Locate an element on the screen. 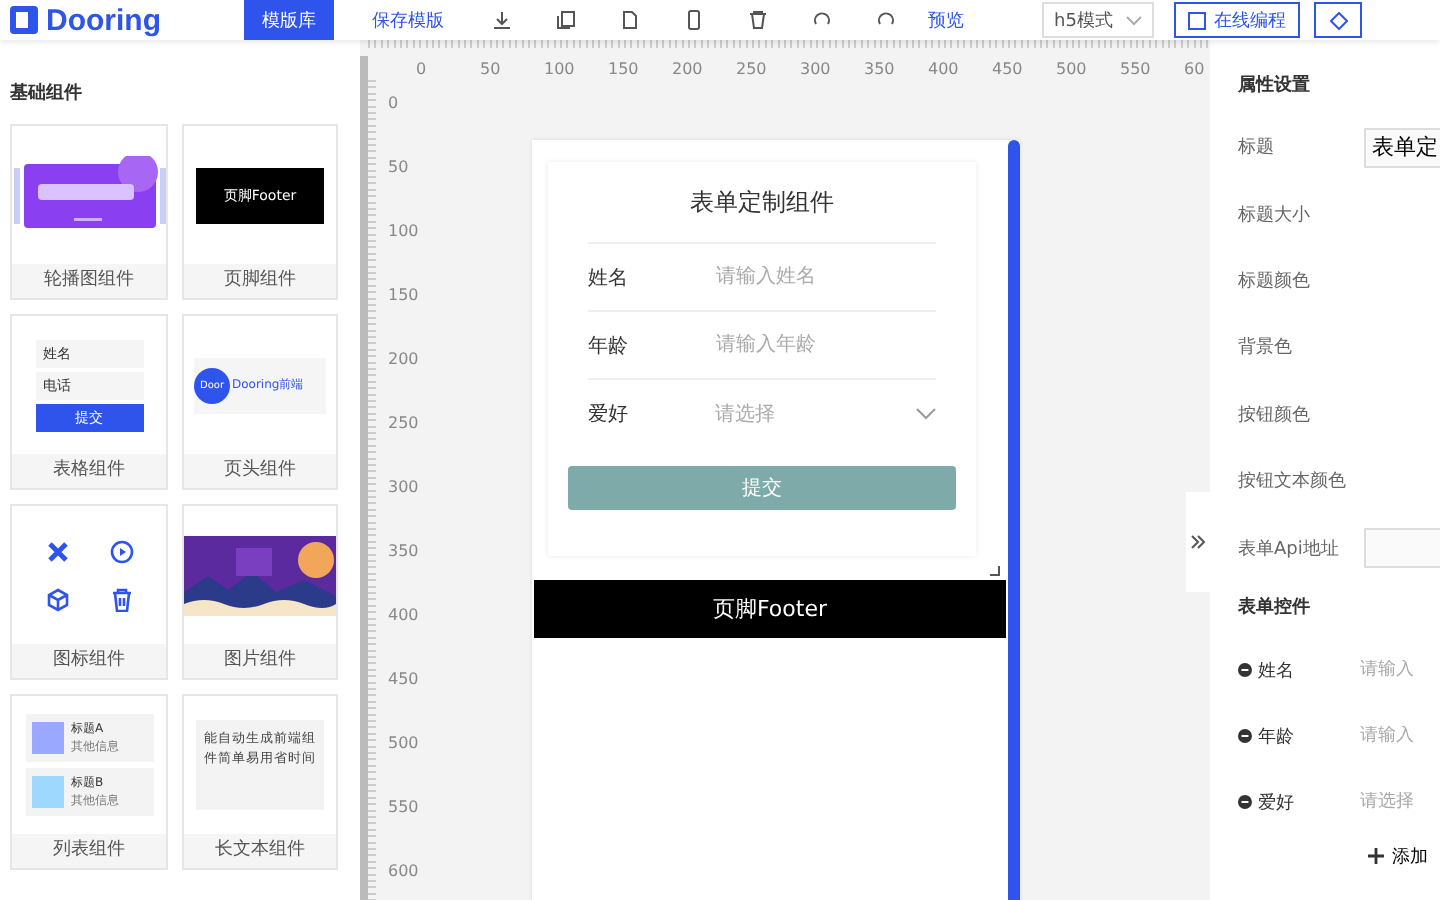 The height and width of the screenshot is (900, 1440). card-label: 图标组件 is located at coordinates (89, 661).